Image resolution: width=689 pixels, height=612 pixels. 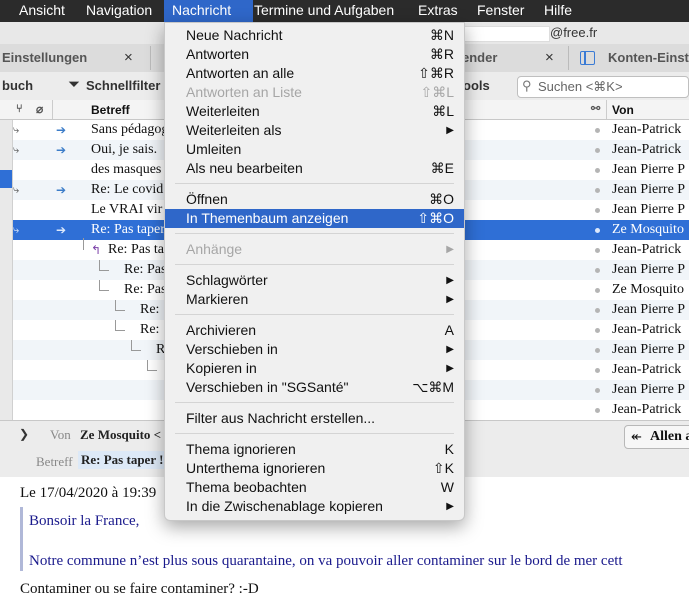 What do you see at coordinates (314, 487) in the screenshot?
I see `menu-item-thema-beobachten: Thema beobachten W` at bounding box center [314, 487].